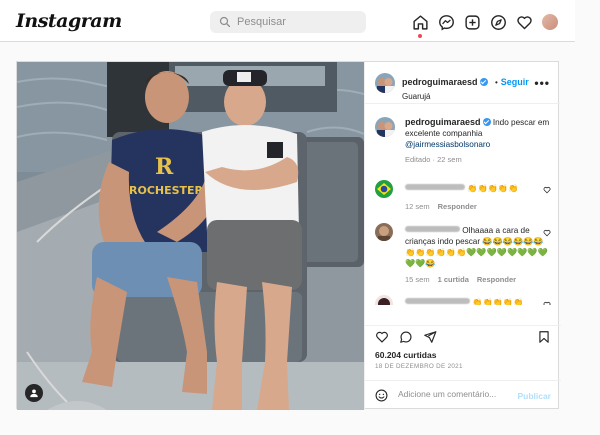 The width and height of the screenshot is (600, 435). I want to click on messenger-icon, so click(446, 22).